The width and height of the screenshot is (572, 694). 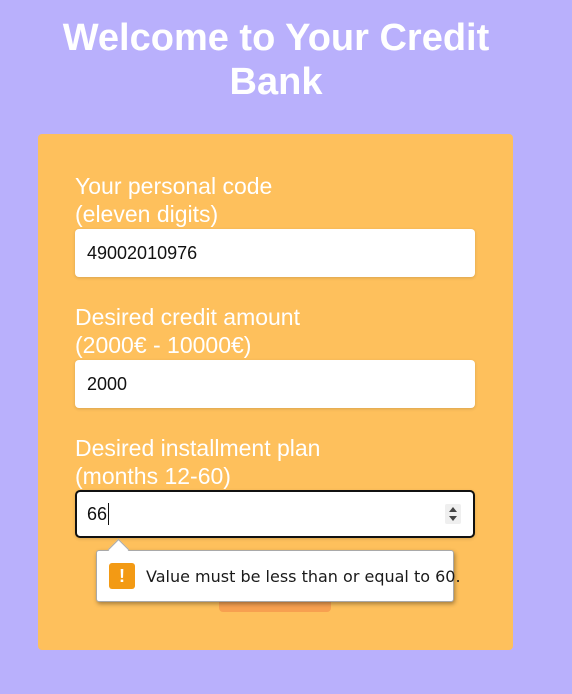 I want to click on credit-amount-label: Desired credit amount (2000€ - 10000€), so click(x=265, y=331).